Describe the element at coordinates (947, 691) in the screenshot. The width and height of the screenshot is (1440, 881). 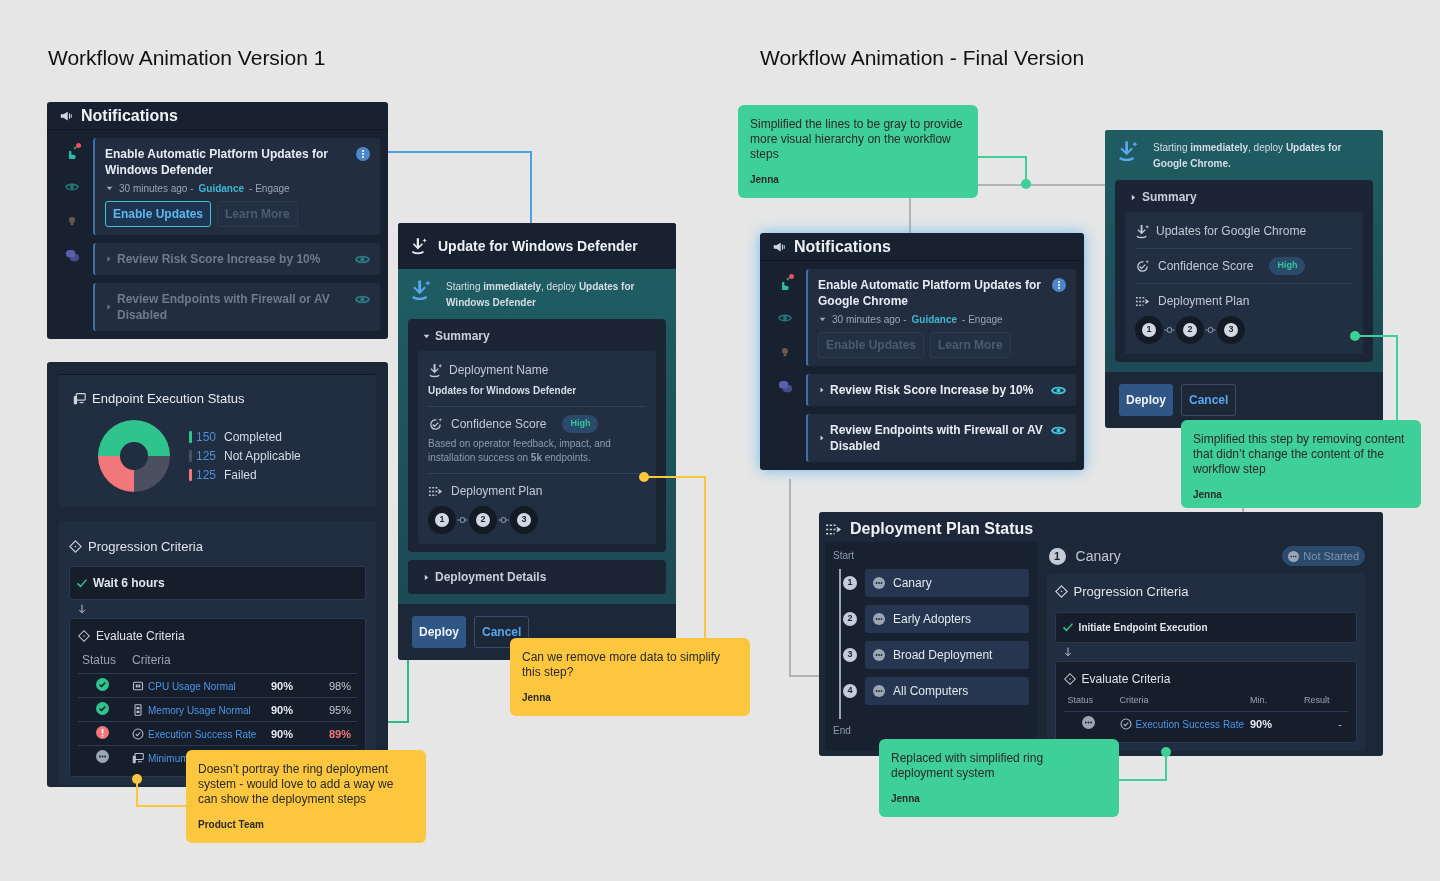
I see `ring-item: All Computers` at that location.